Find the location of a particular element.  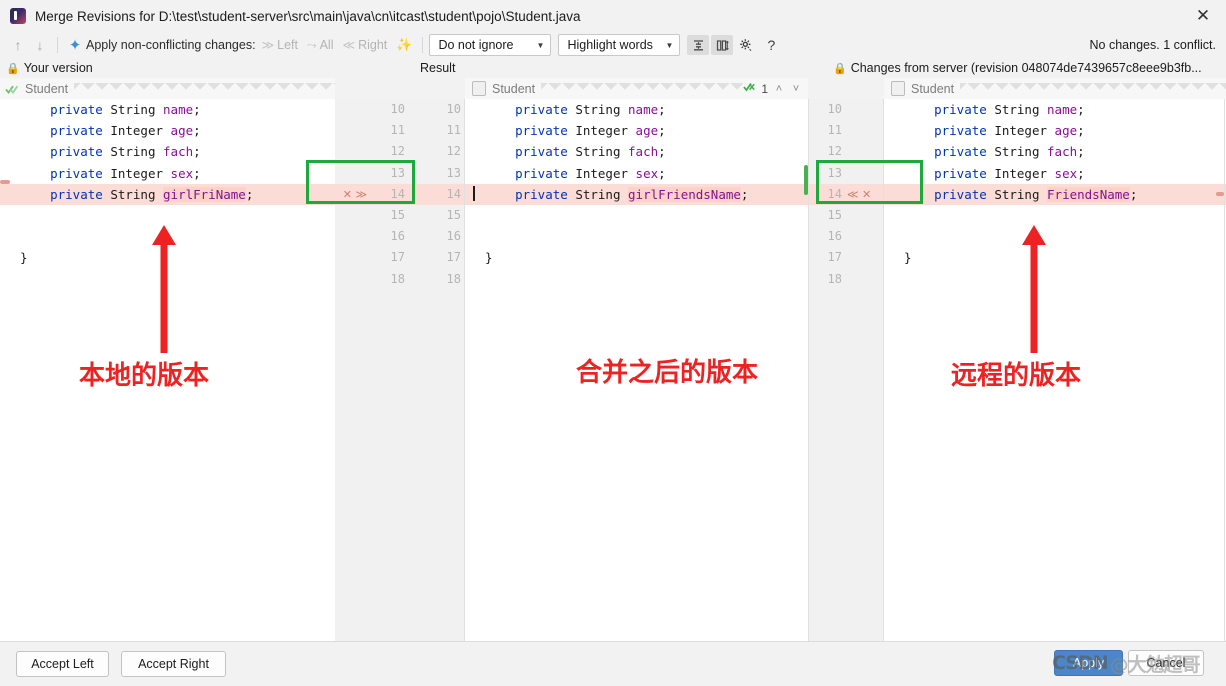

accept-left-button: Accept Left is located at coordinates (62, 664).